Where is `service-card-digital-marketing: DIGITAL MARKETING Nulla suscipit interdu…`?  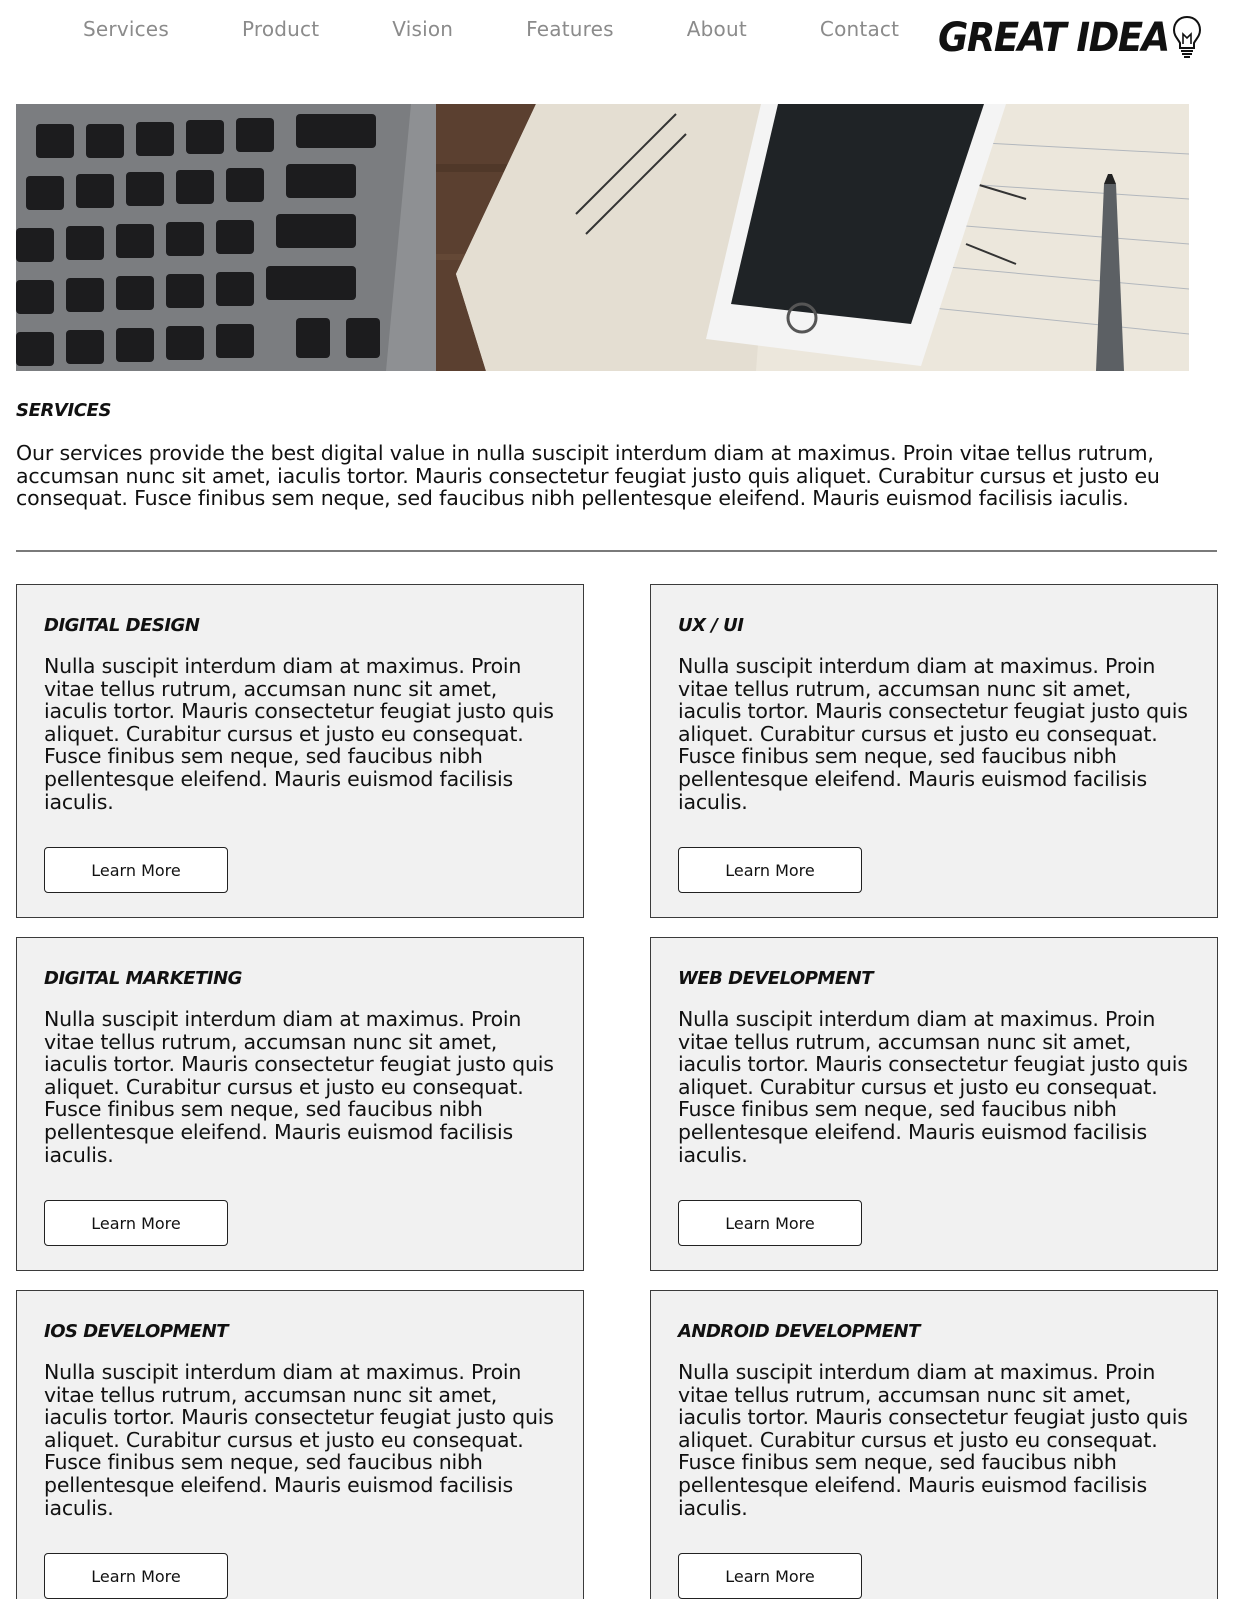
service-card-digital-marketing: DIGITAL MARKETING Nulla suscipit interdu… is located at coordinates (300, 1104).